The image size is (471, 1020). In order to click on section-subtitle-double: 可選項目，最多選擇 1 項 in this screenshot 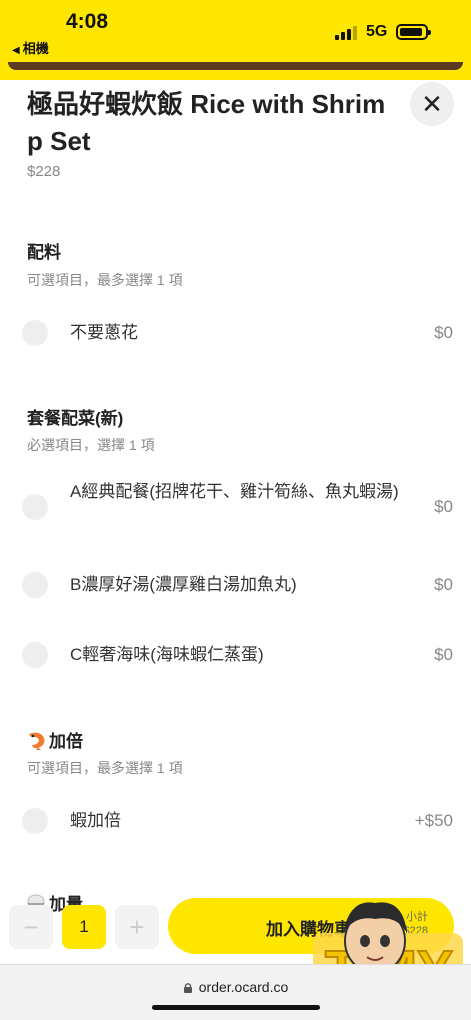, I will do `click(105, 768)`.